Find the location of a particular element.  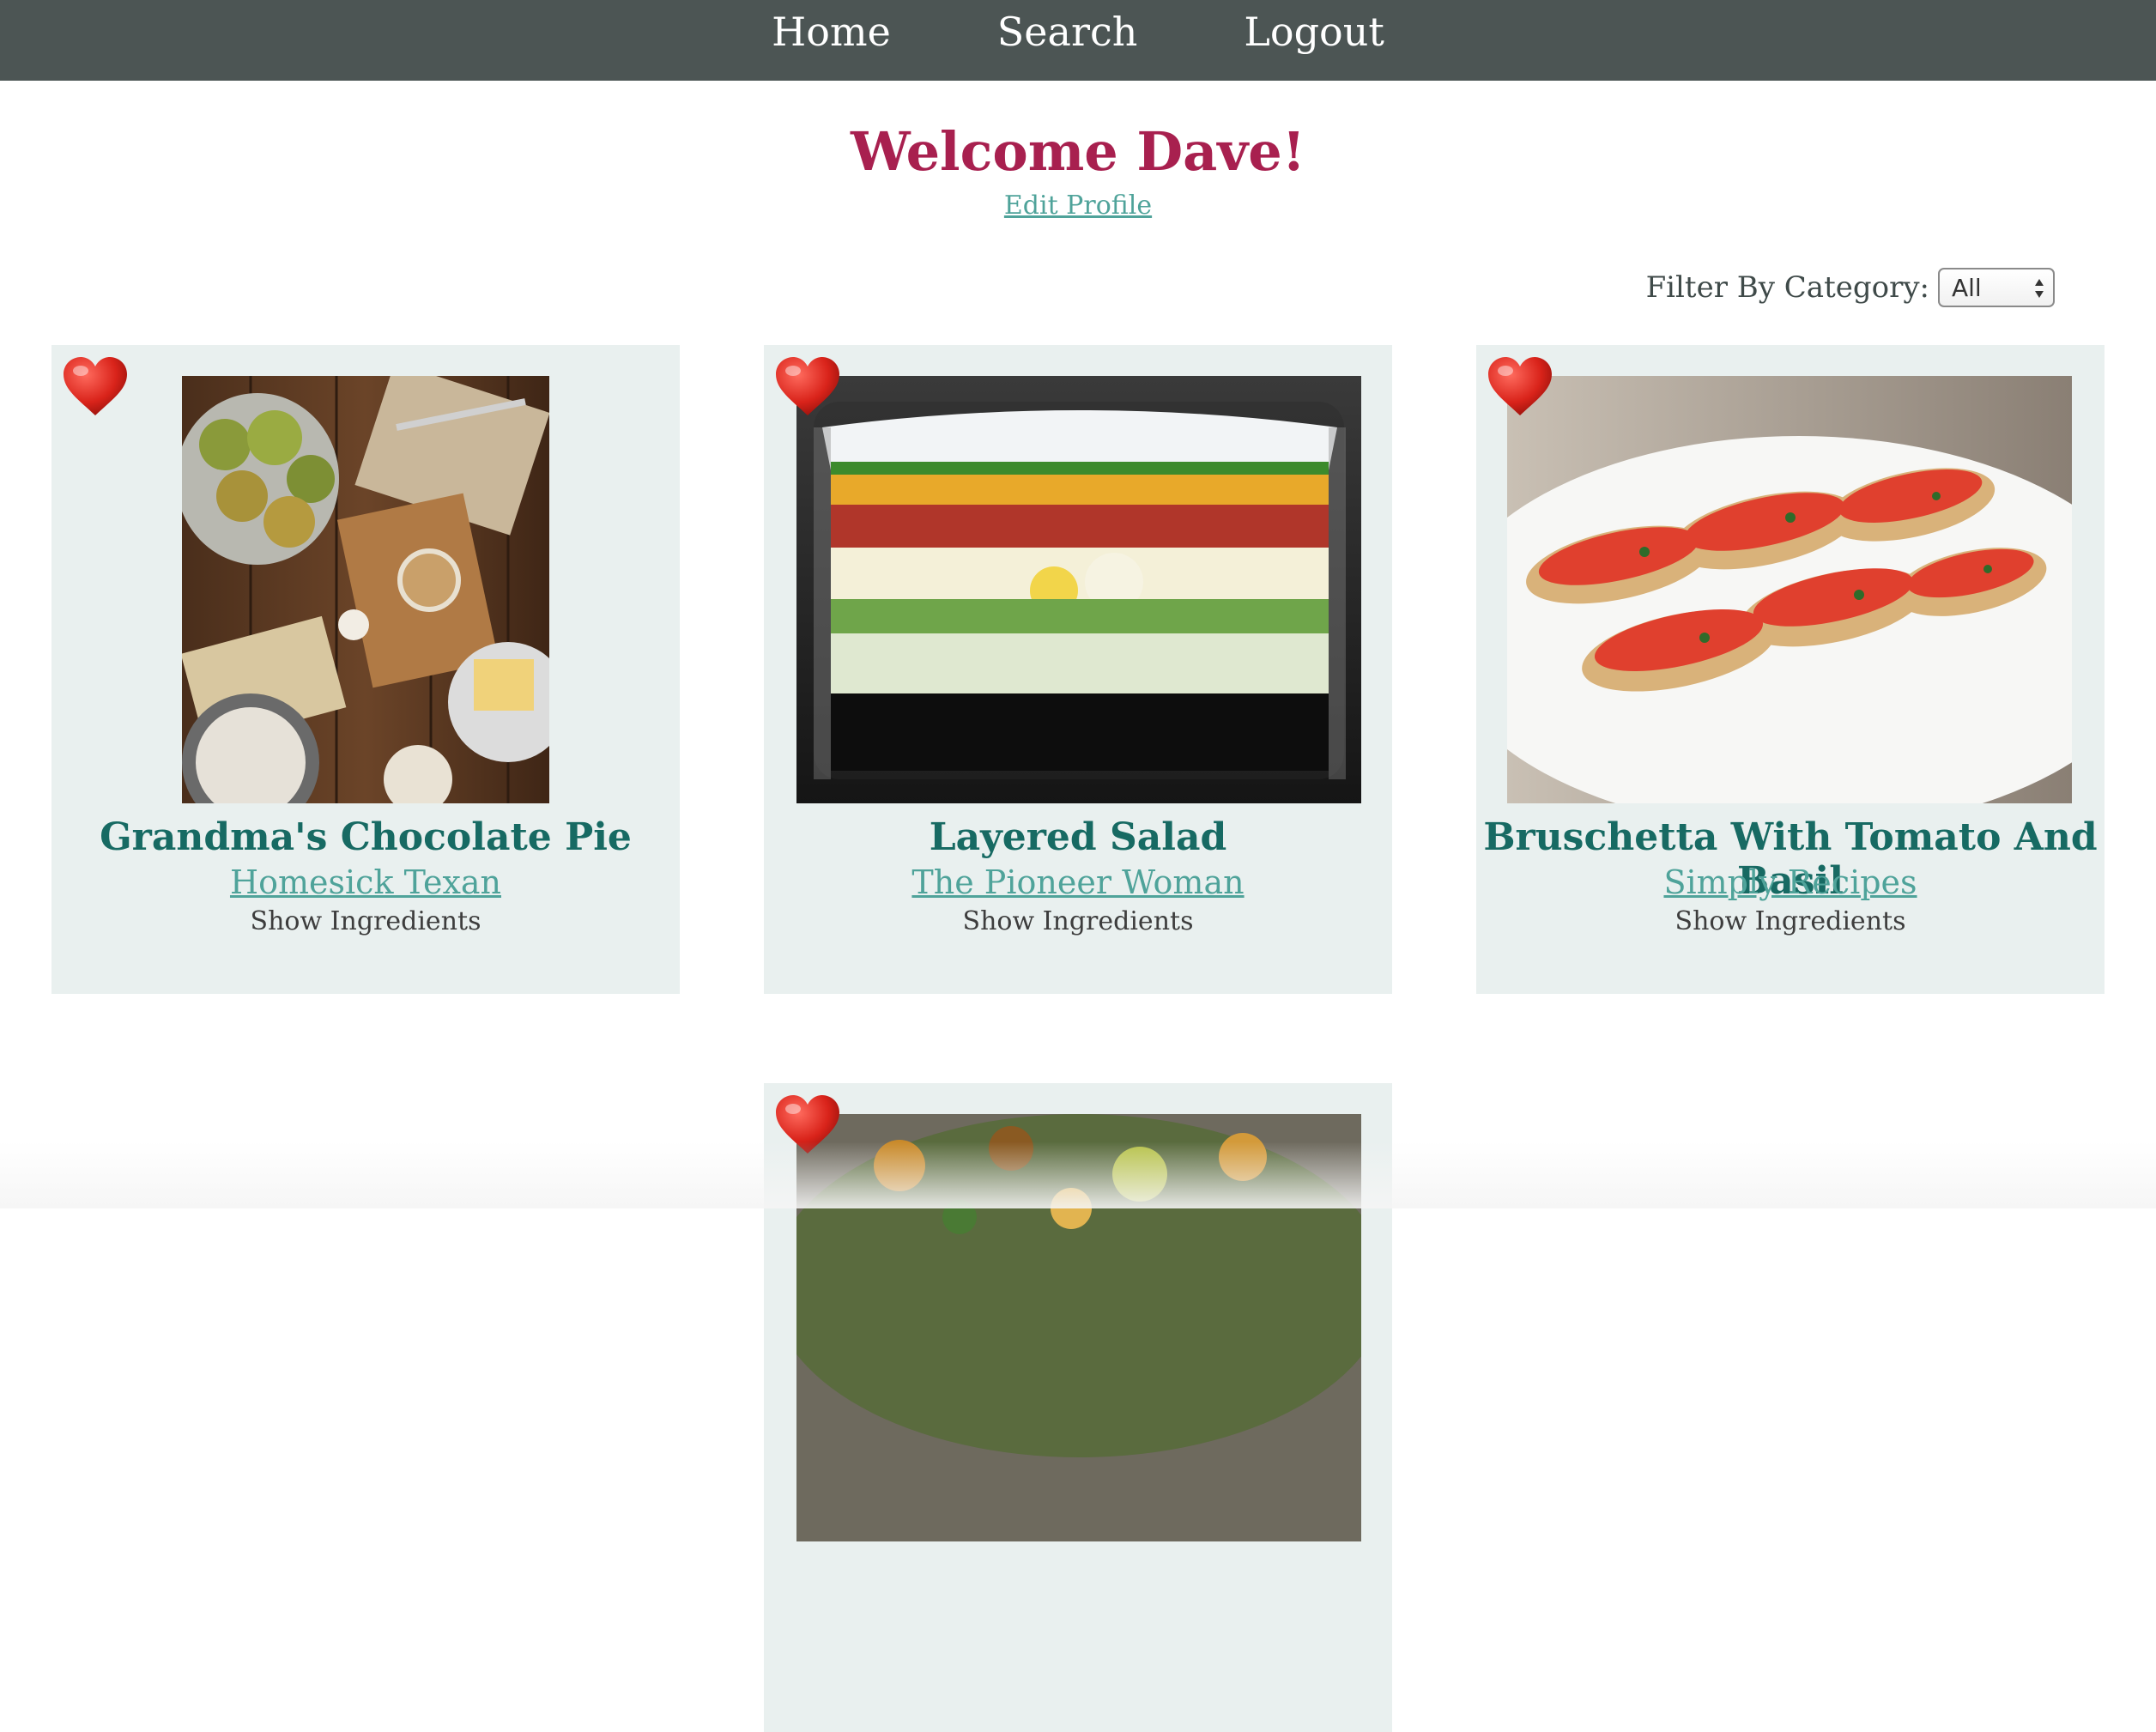

category-select: All is located at coordinates (1997, 287).